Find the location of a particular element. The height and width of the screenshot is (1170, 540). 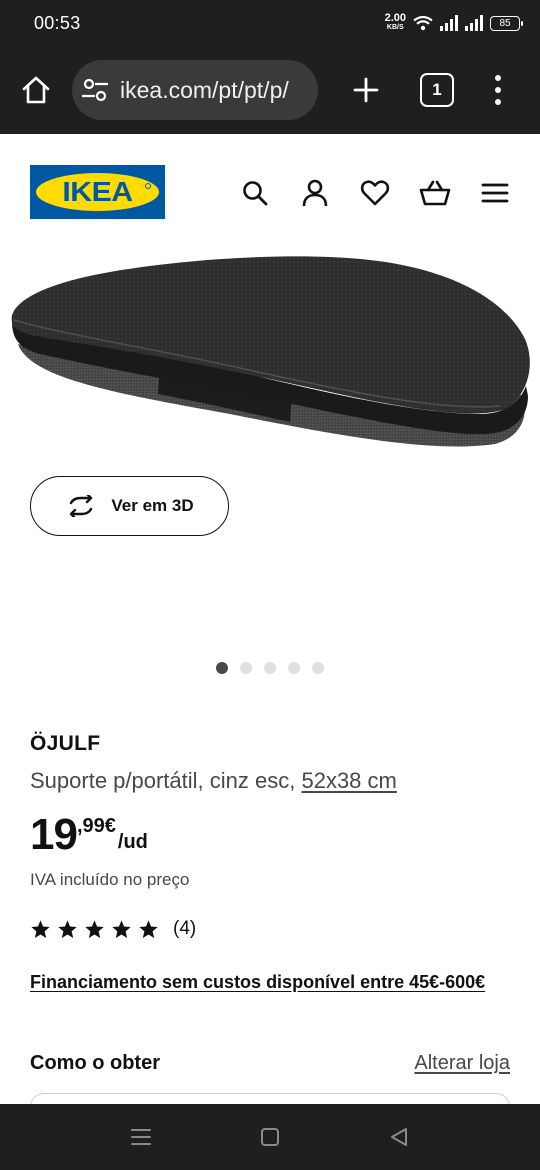

status-bar: 00:53 2.00 KB/S 85 is located at coordinates (270, 23).